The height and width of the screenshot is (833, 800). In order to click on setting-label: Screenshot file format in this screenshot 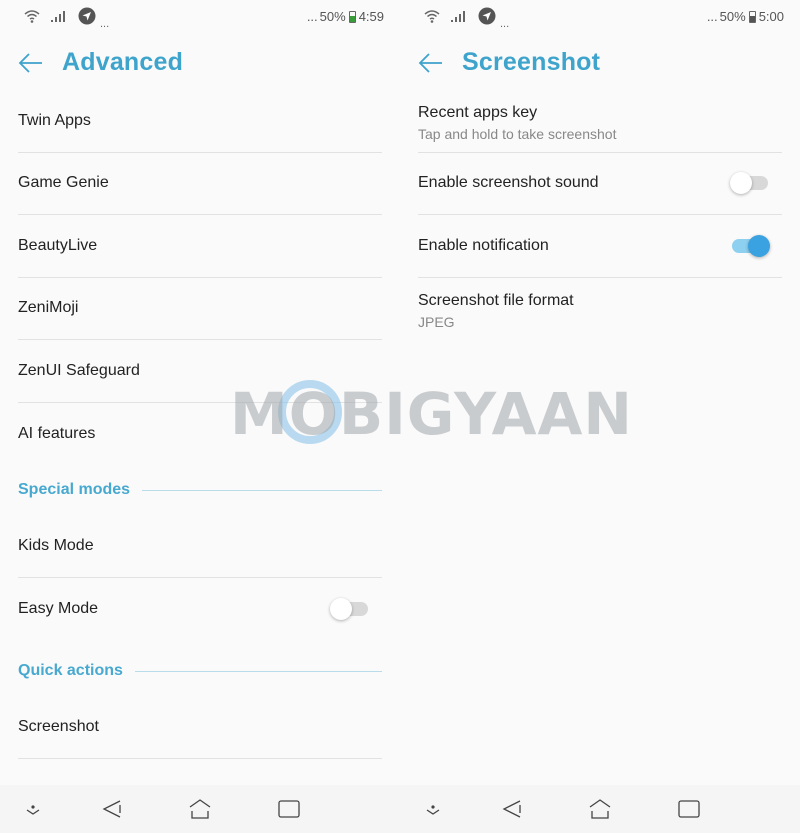, I will do `click(496, 300)`.